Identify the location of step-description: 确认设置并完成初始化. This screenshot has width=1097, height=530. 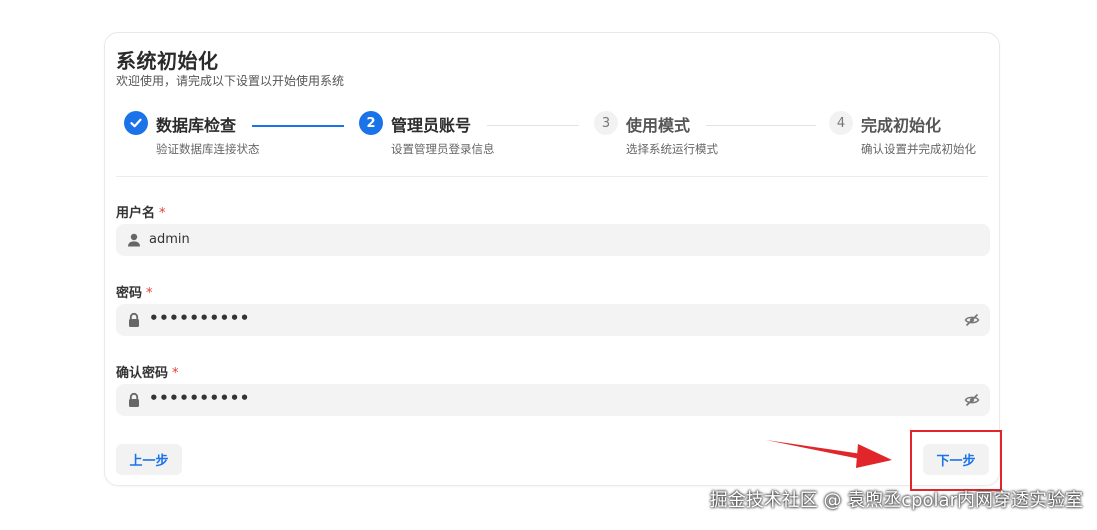
(918, 149).